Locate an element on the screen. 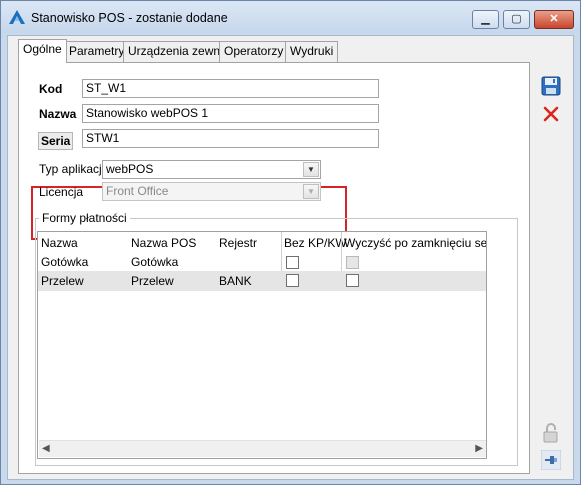  save-icon is located at coordinates (551, 86).